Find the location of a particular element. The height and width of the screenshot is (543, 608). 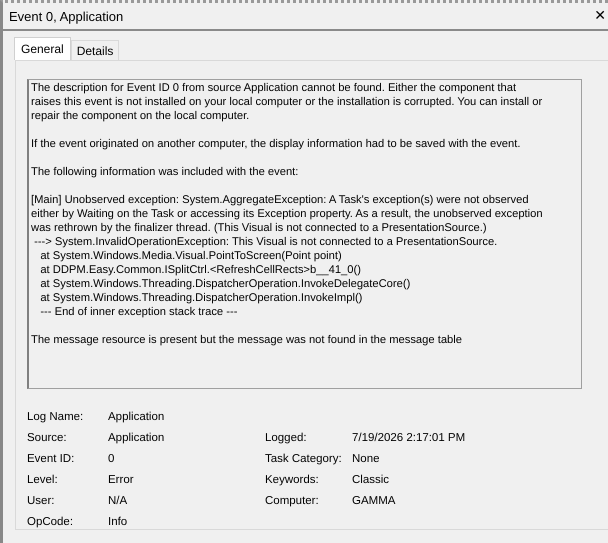

field-value: Classic is located at coordinates (371, 480).